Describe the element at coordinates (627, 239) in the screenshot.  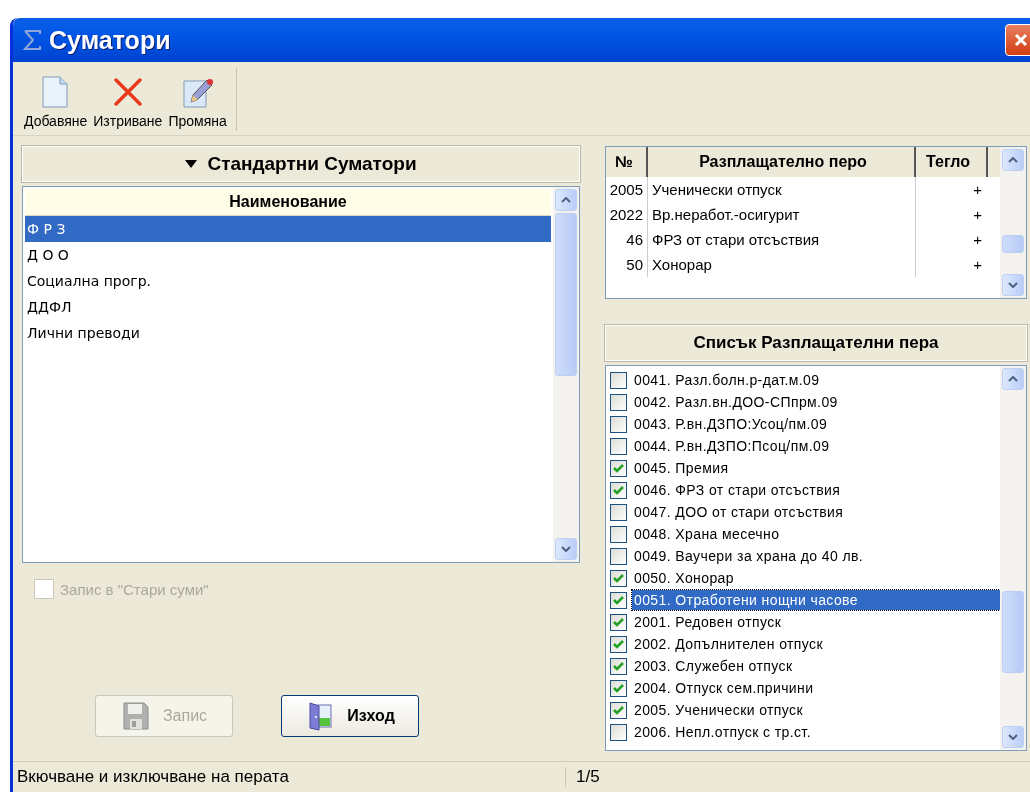
I see `table-cell: 46` at that location.